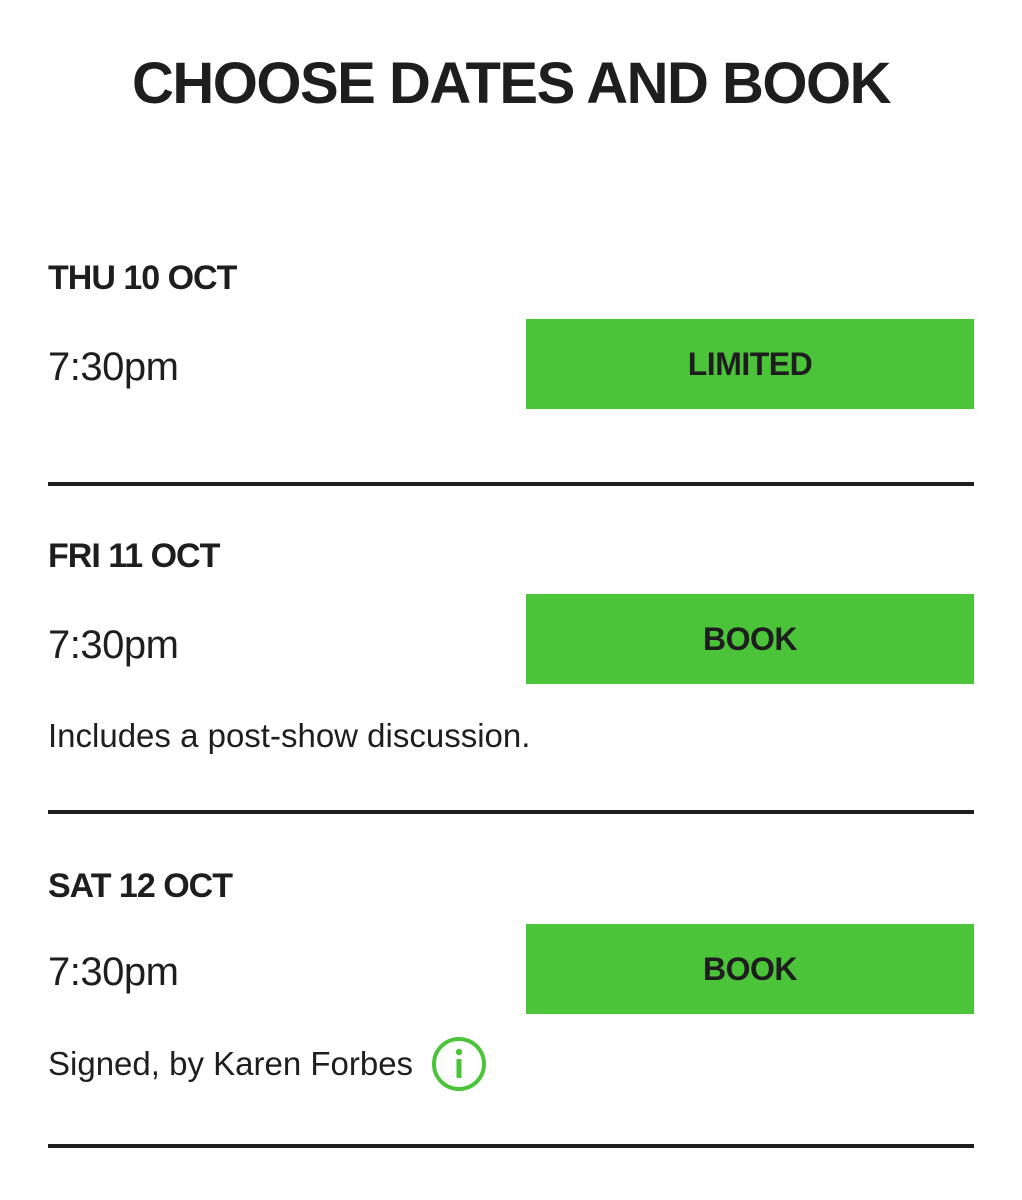 This screenshot has width=1022, height=1200. What do you see at coordinates (140, 886) in the screenshot?
I see `performance-date: SAT 12 OCT` at bounding box center [140, 886].